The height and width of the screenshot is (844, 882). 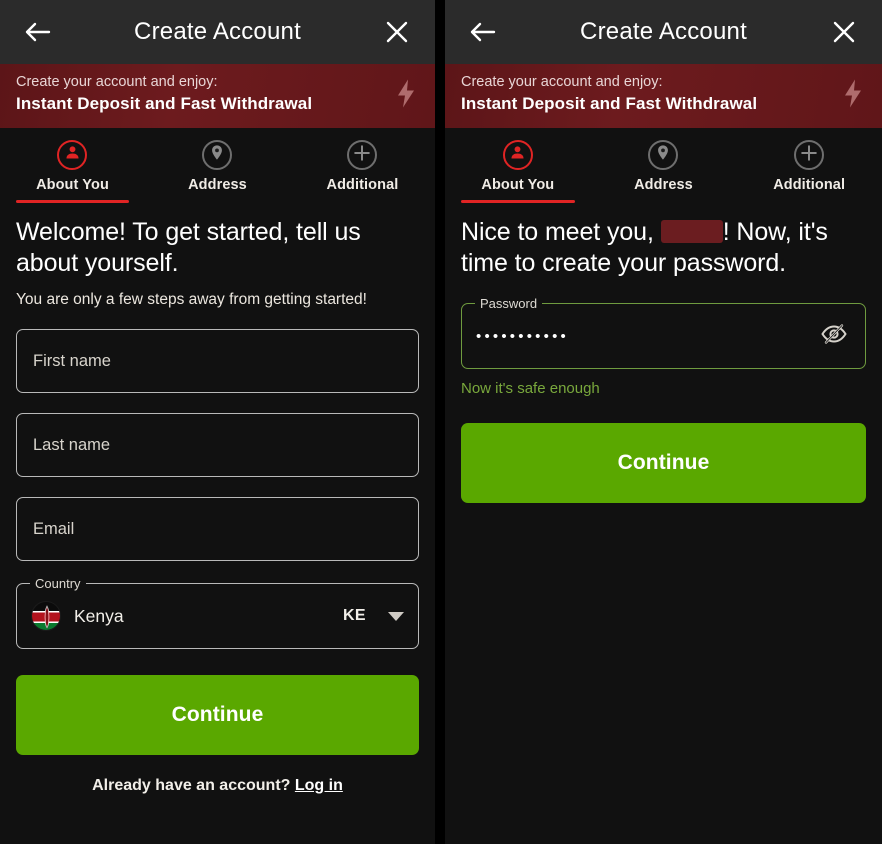 What do you see at coordinates (522, 336) in the screenshot?
I see `password-masked-value: •••••••••••` at bounding box center [522, 336].